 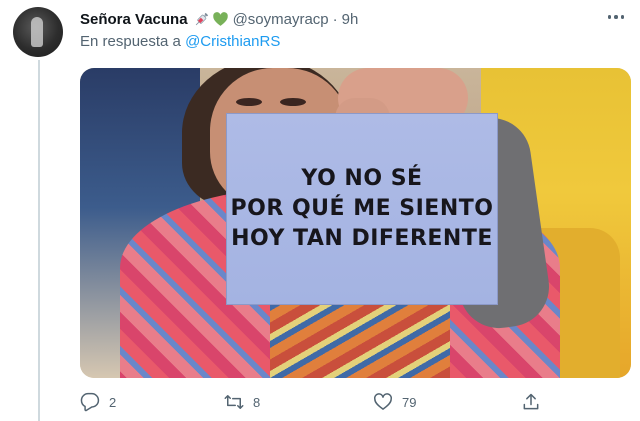 What do you see at coordinates (383, 401) in the screenshot?
I see `heart-icon` at bounding box center [383, 401].